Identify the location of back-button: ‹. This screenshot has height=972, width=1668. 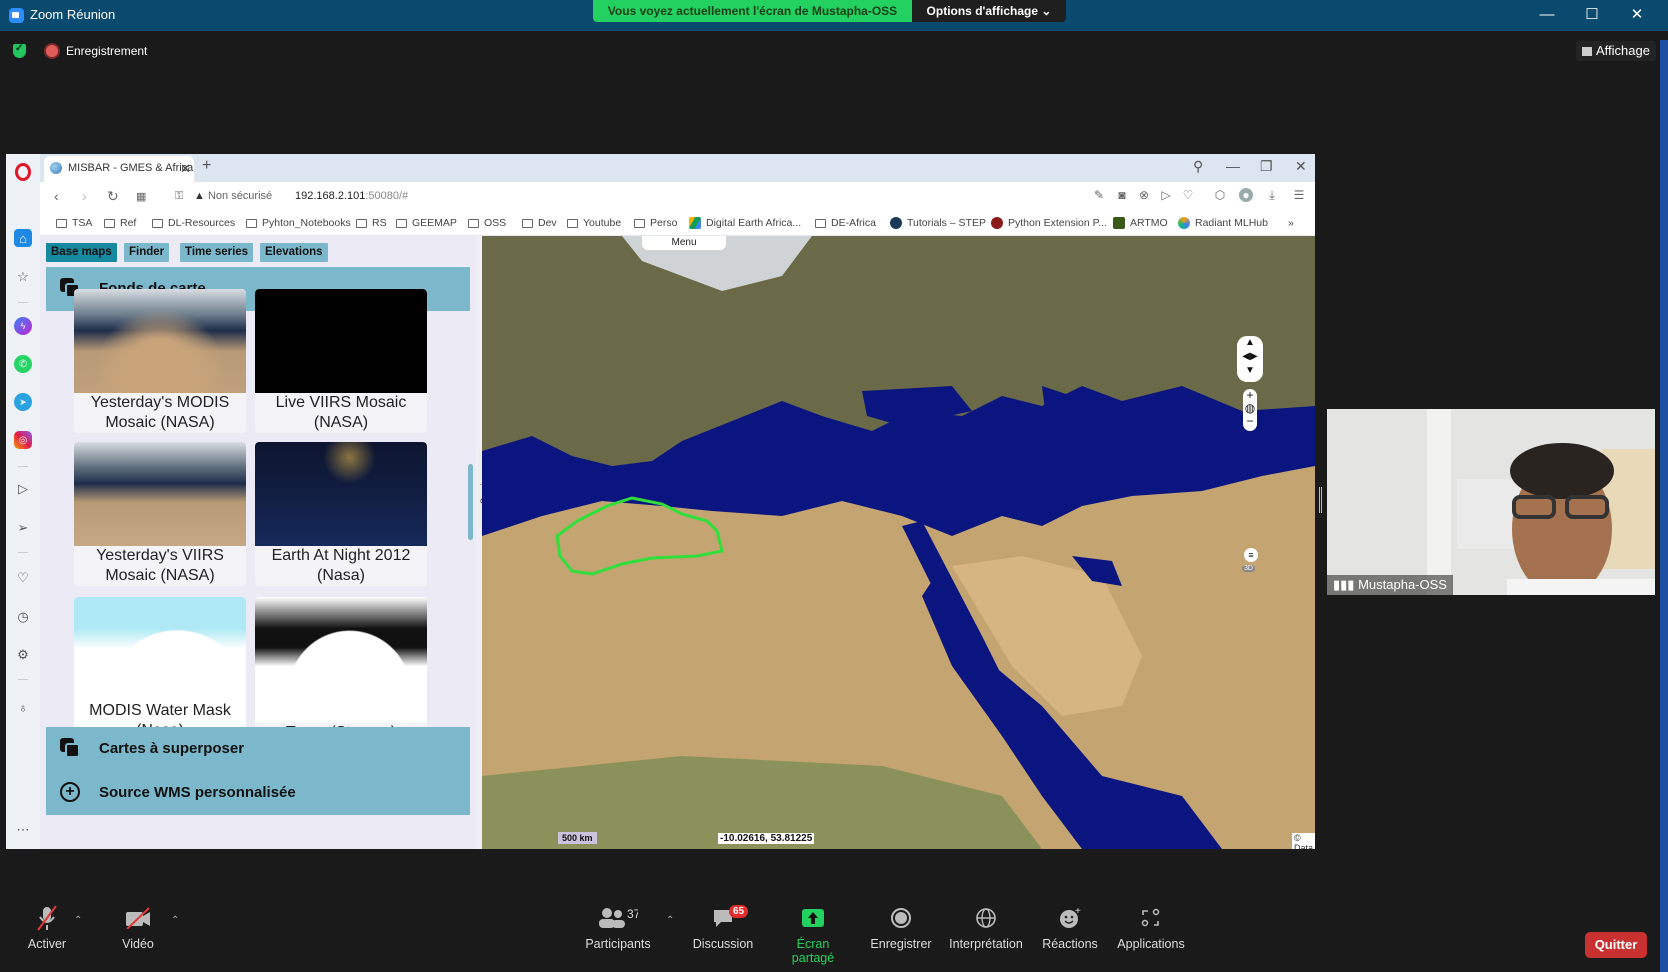
(56, 196).